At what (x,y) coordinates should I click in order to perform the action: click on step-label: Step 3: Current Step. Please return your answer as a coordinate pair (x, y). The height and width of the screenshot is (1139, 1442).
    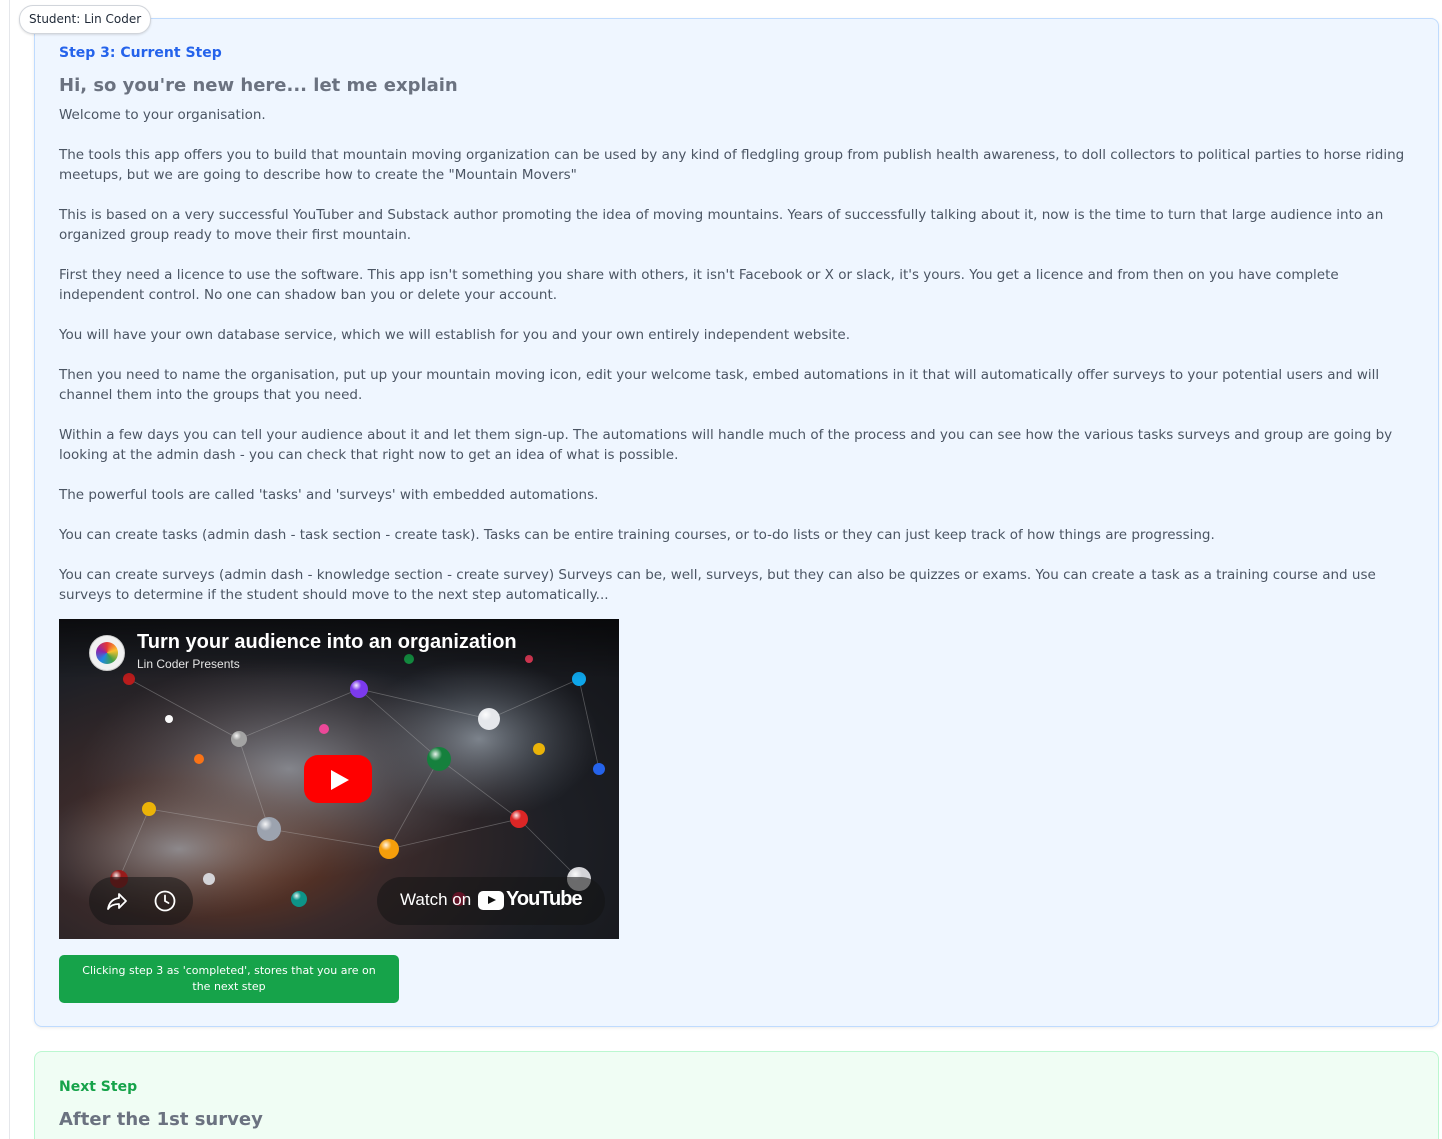
    Looking at the image, I should click on (140, 53).